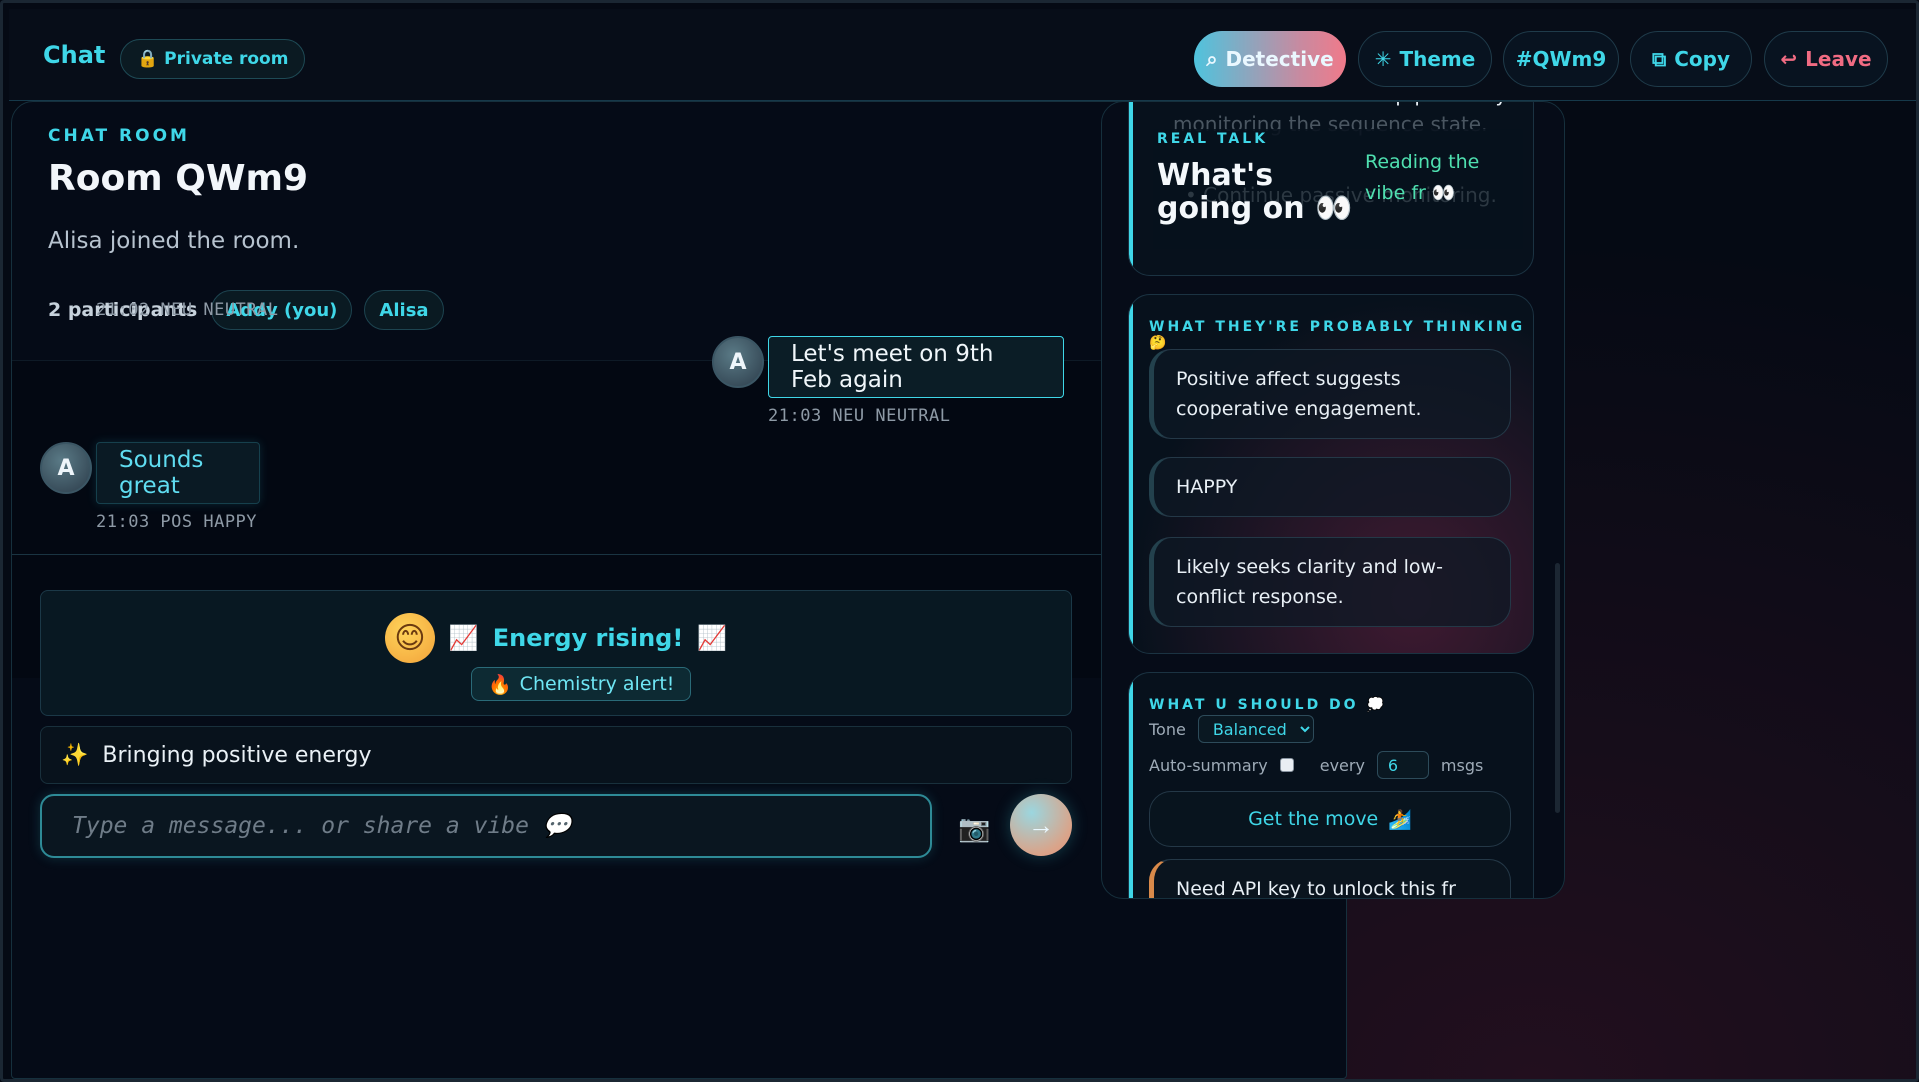 This screenshot has height=1082, width=1919. Describe the element at coordinates (1213, 139) in the screenshot. I see `real-talk-kicker: REAL TALK` at that location.